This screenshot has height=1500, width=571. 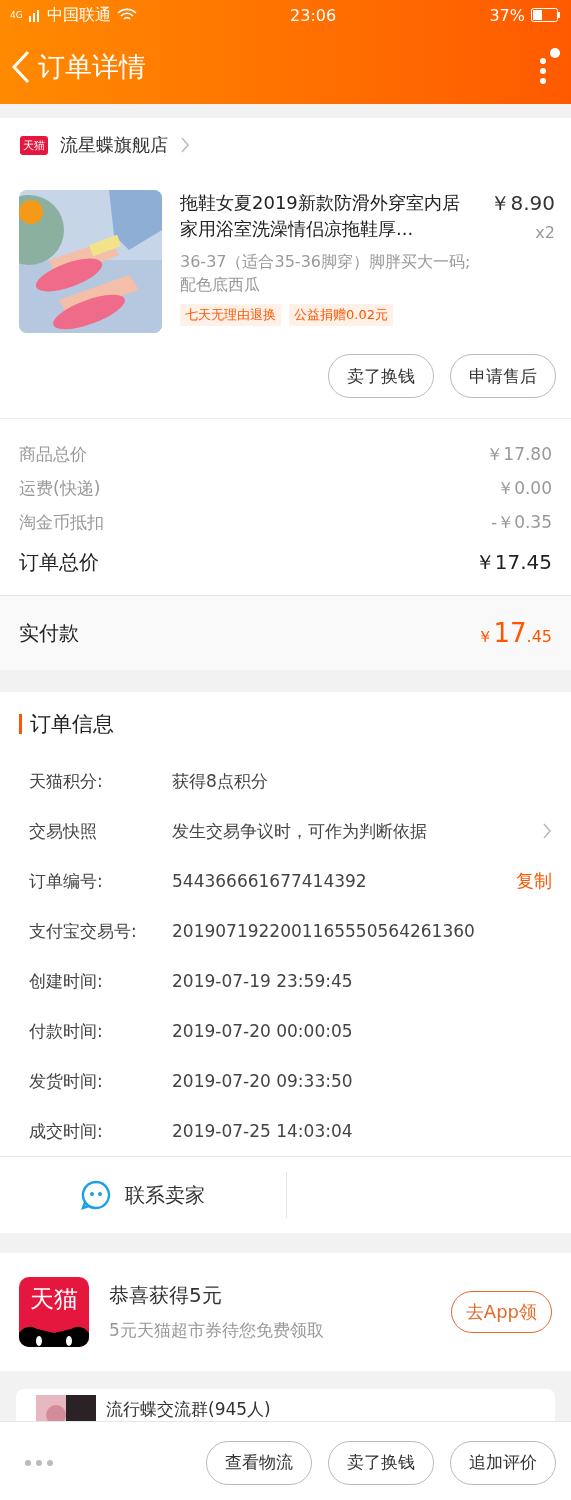 I want to click on contact-seller-button: 联系卖家, so click(x=143, y=1195).